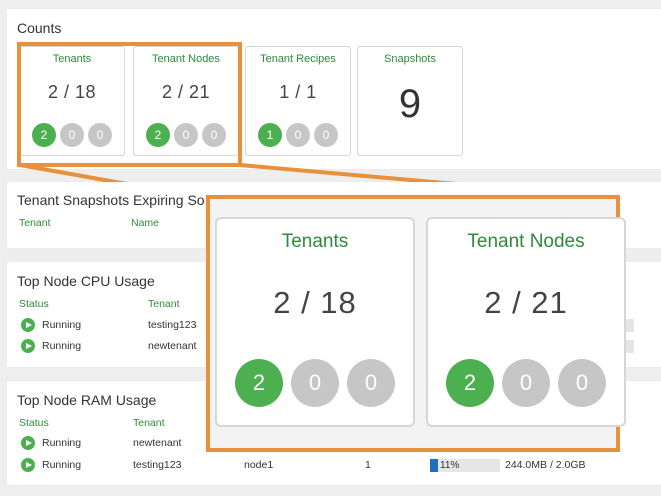  What do you see at coordinates (86, 281) in the screenshot?
I see `panel-title: Top Node CPU Usage` at bounding box center [86, 281].